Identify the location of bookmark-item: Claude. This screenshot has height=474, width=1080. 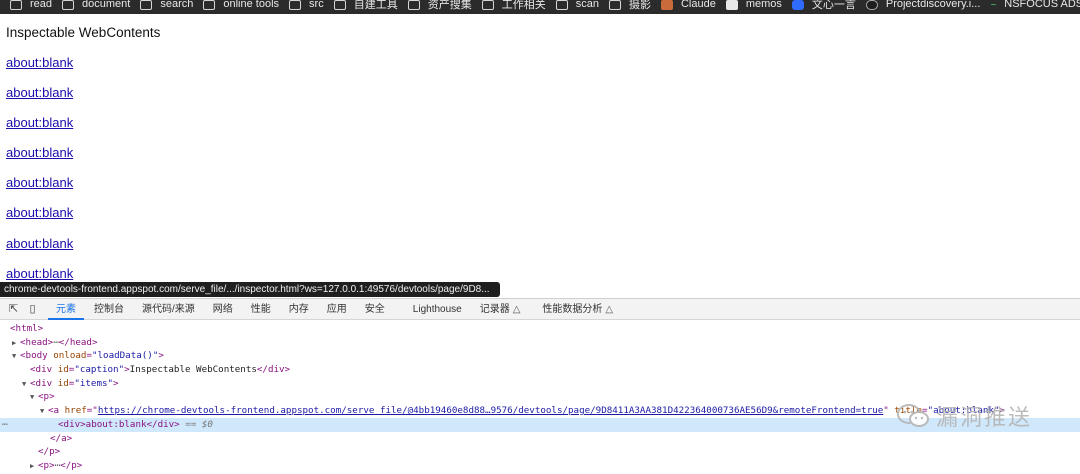
(688, 7).